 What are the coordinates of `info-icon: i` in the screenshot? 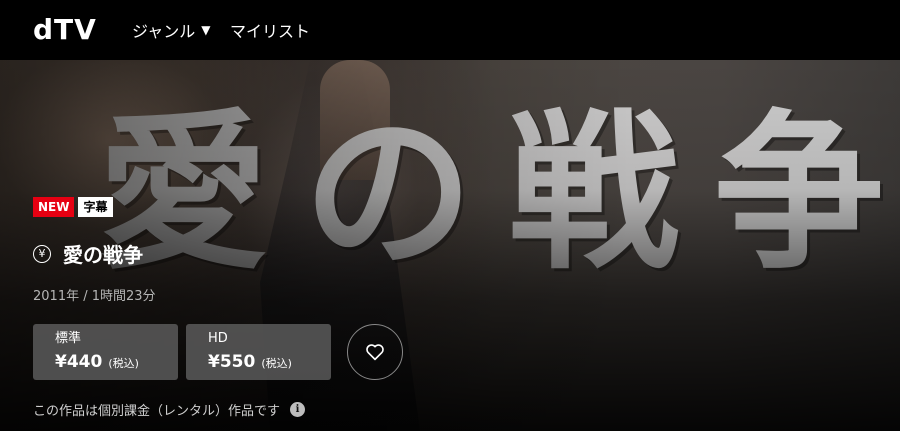 It's located at (298, 409).